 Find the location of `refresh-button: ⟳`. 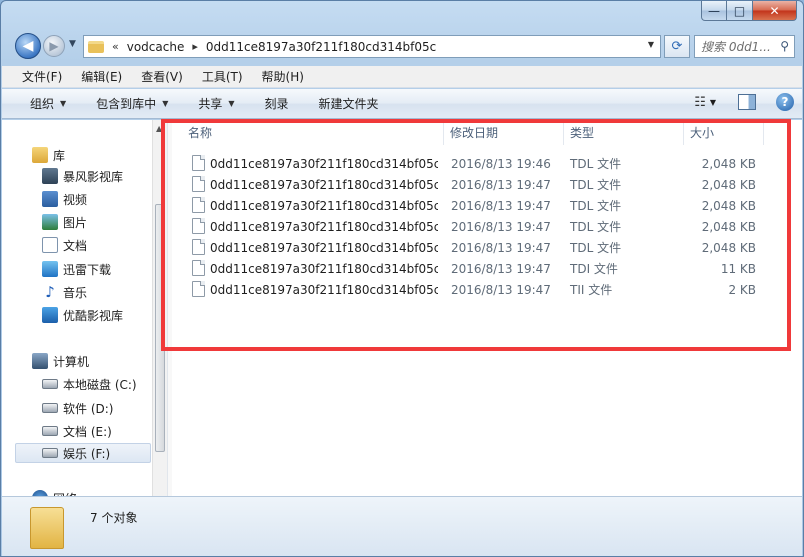

refresh-button: ⟳ is located at coordinates (677, 46).